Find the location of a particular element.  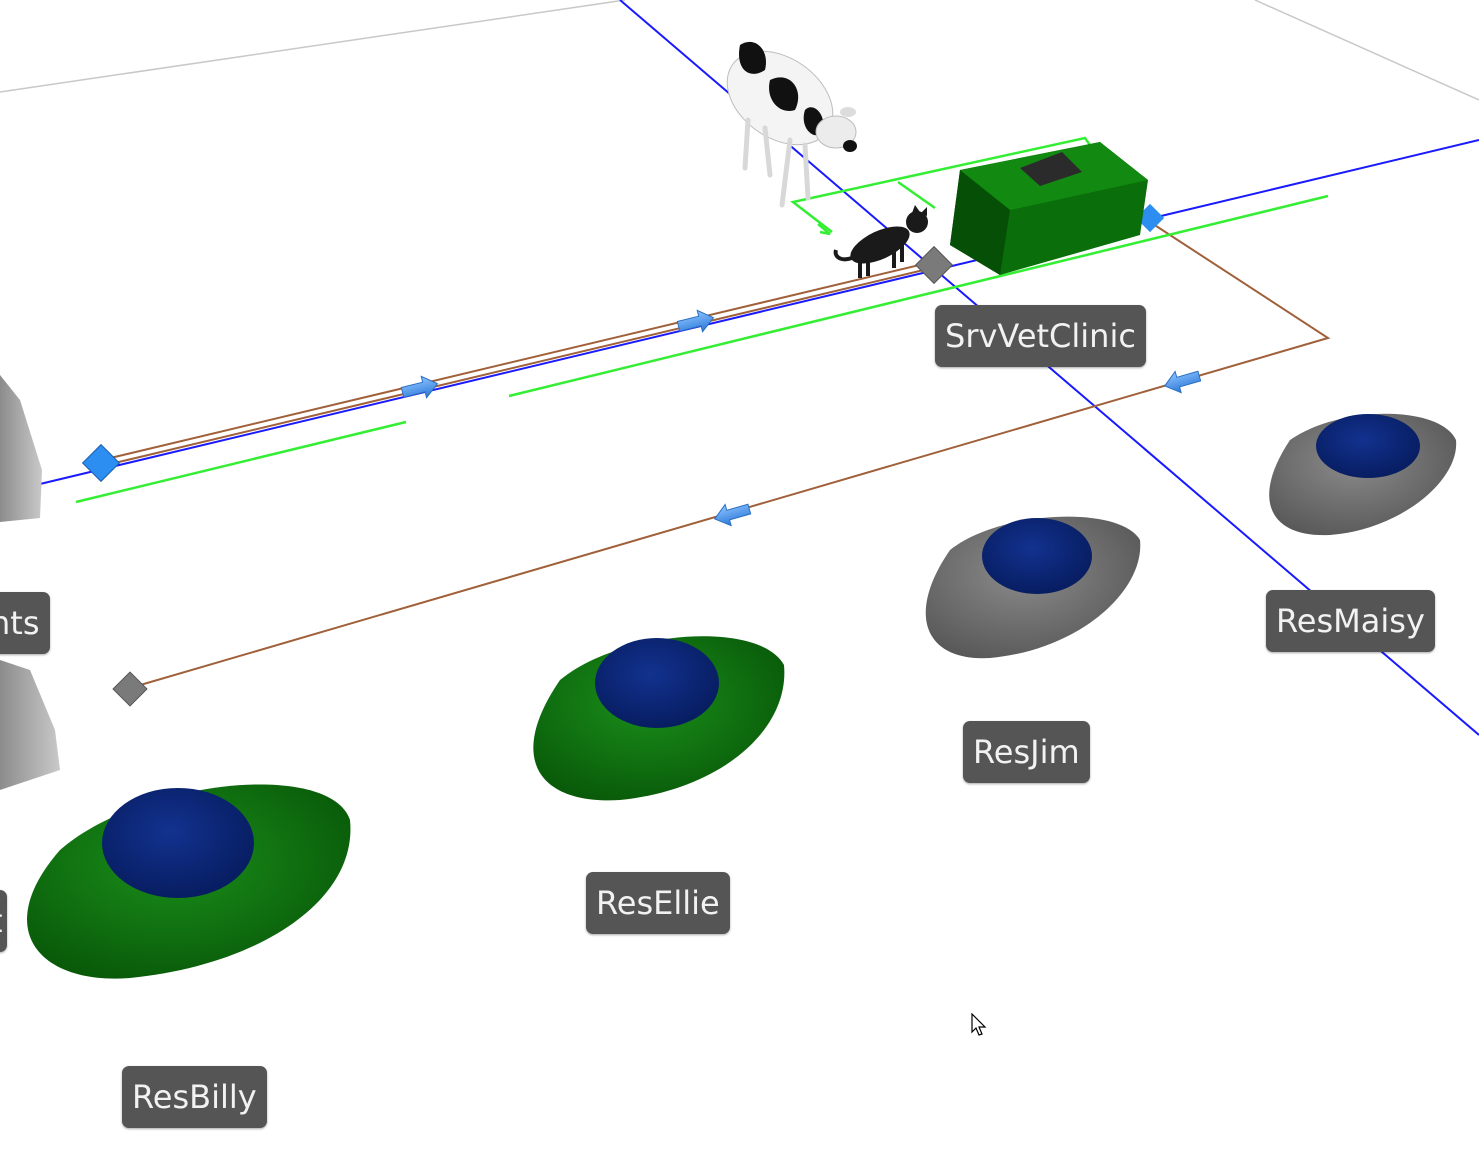

label-srv-vet-clinic: SrvVetClinic is located at coordinates (1040, 336).